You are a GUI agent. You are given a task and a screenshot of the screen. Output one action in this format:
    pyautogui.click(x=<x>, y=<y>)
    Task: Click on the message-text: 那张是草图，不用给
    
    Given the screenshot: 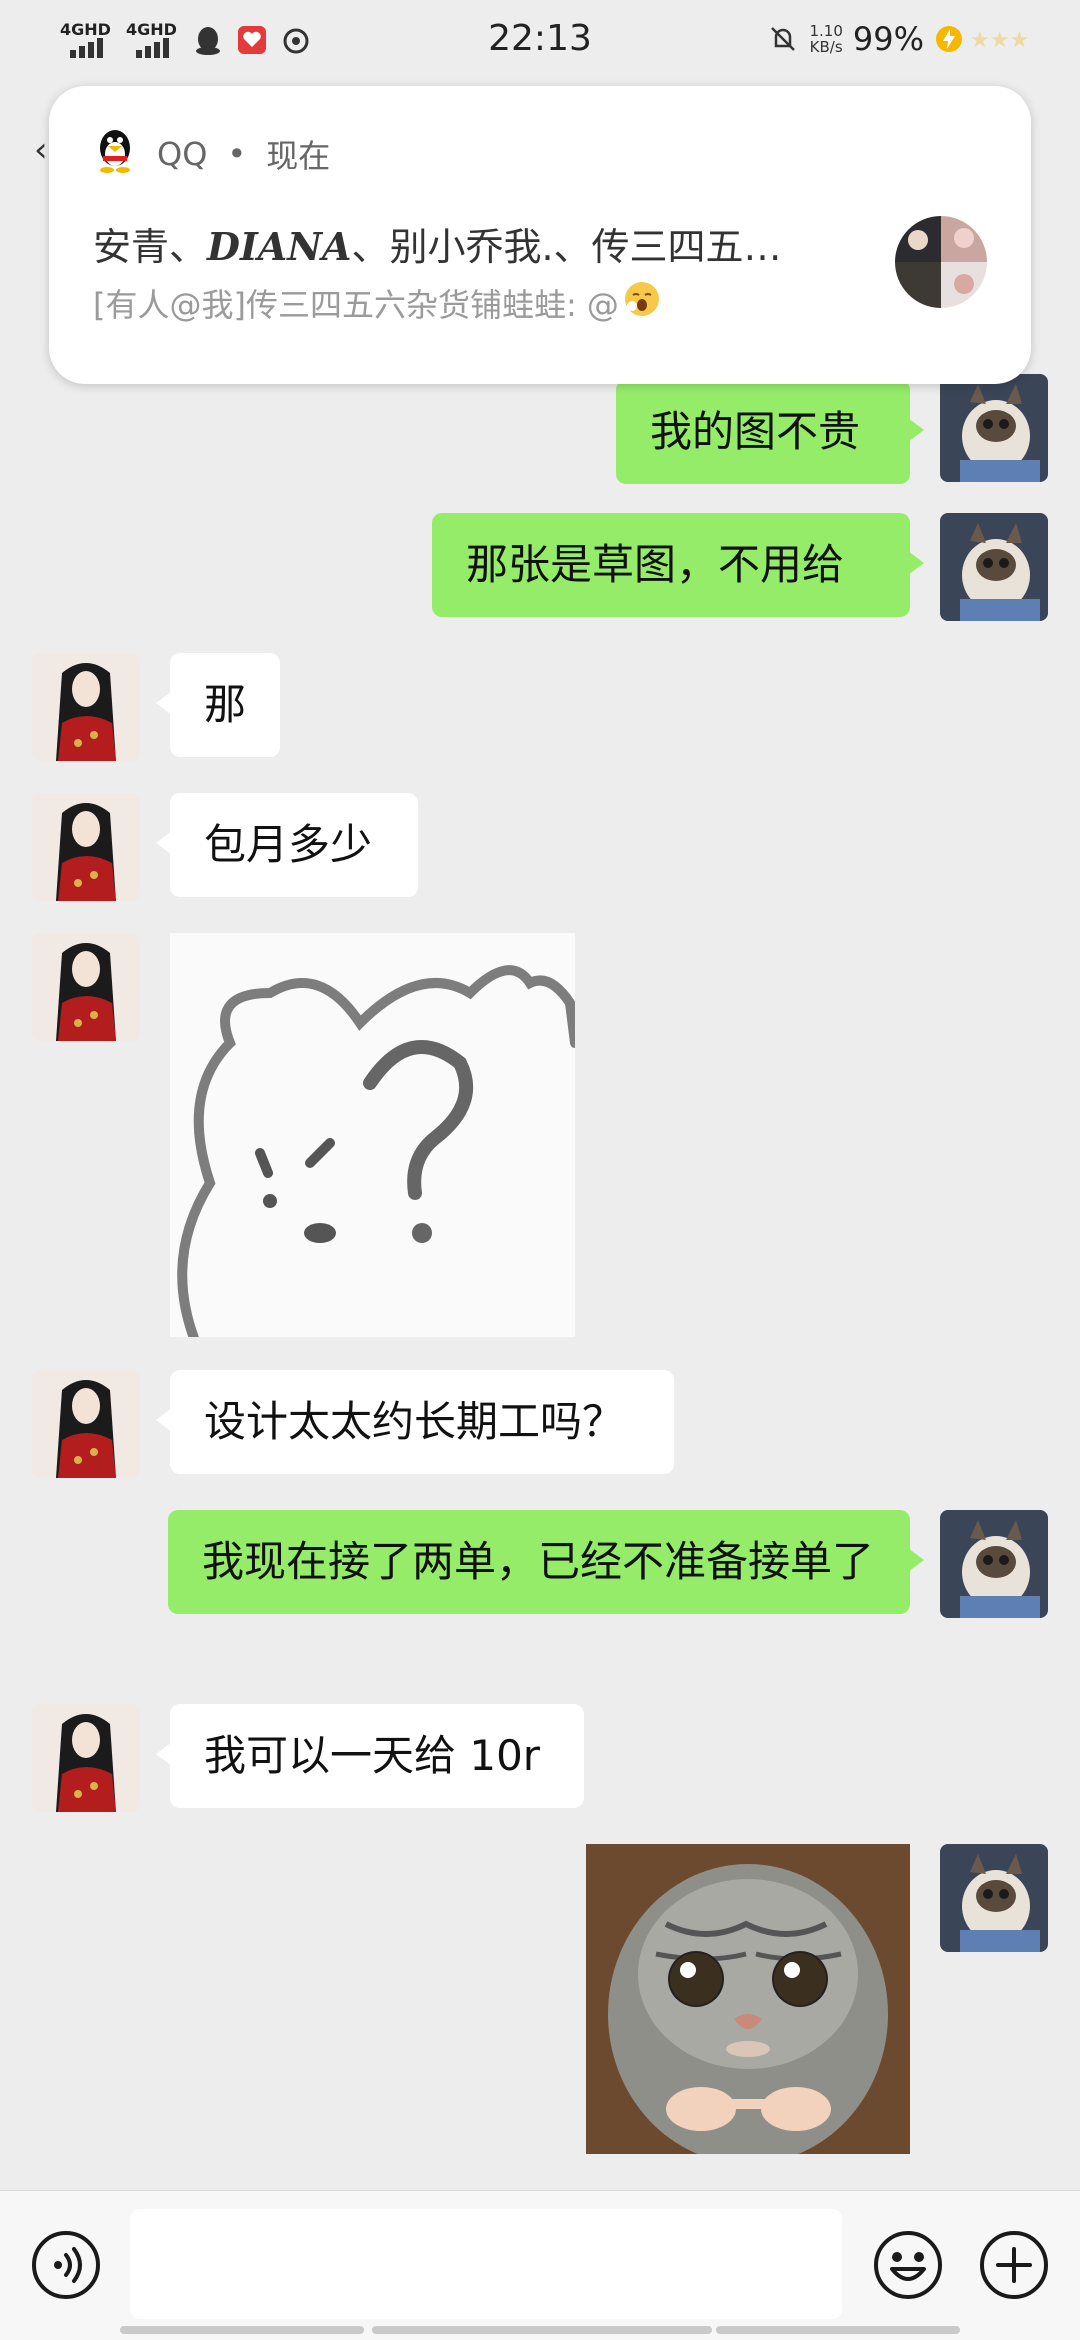 What is the action you would take?
    pyautogui.click(x=655, y=564)
    